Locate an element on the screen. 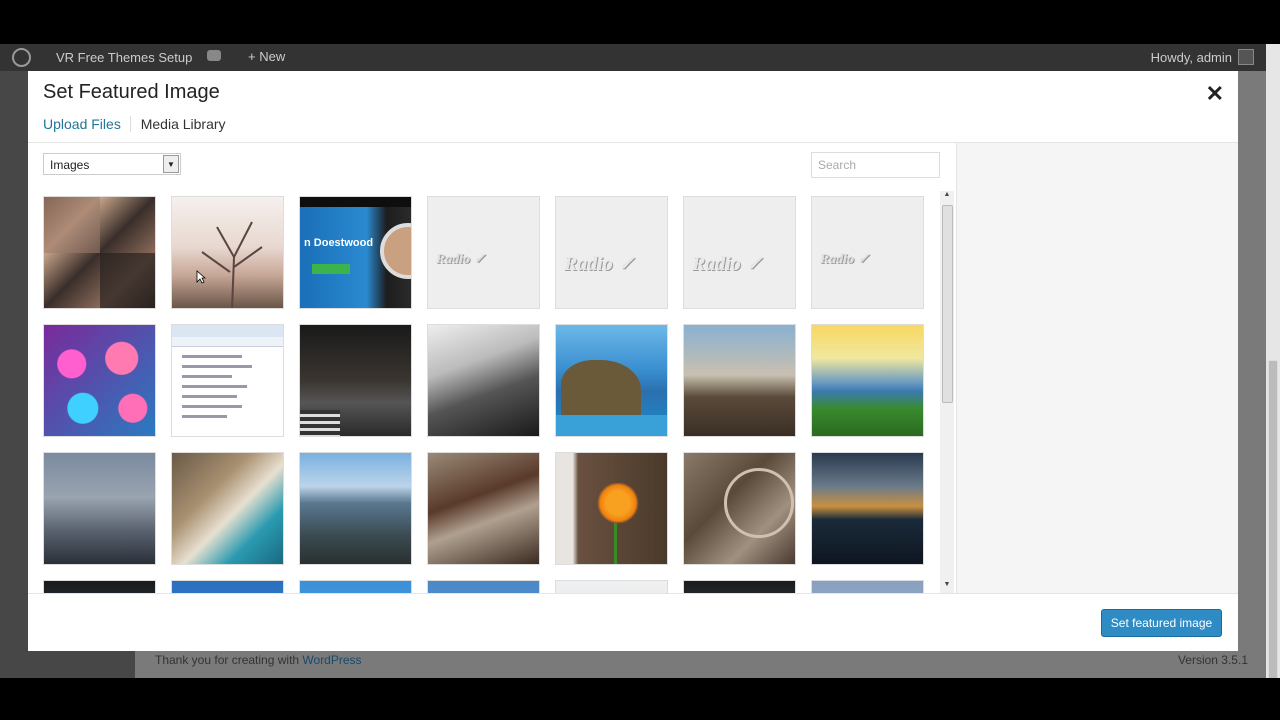 Image resolution: width=1280 pixels, height=720 pixels. scroll-down-icon: ▼ is located at coordinates (947, 587).